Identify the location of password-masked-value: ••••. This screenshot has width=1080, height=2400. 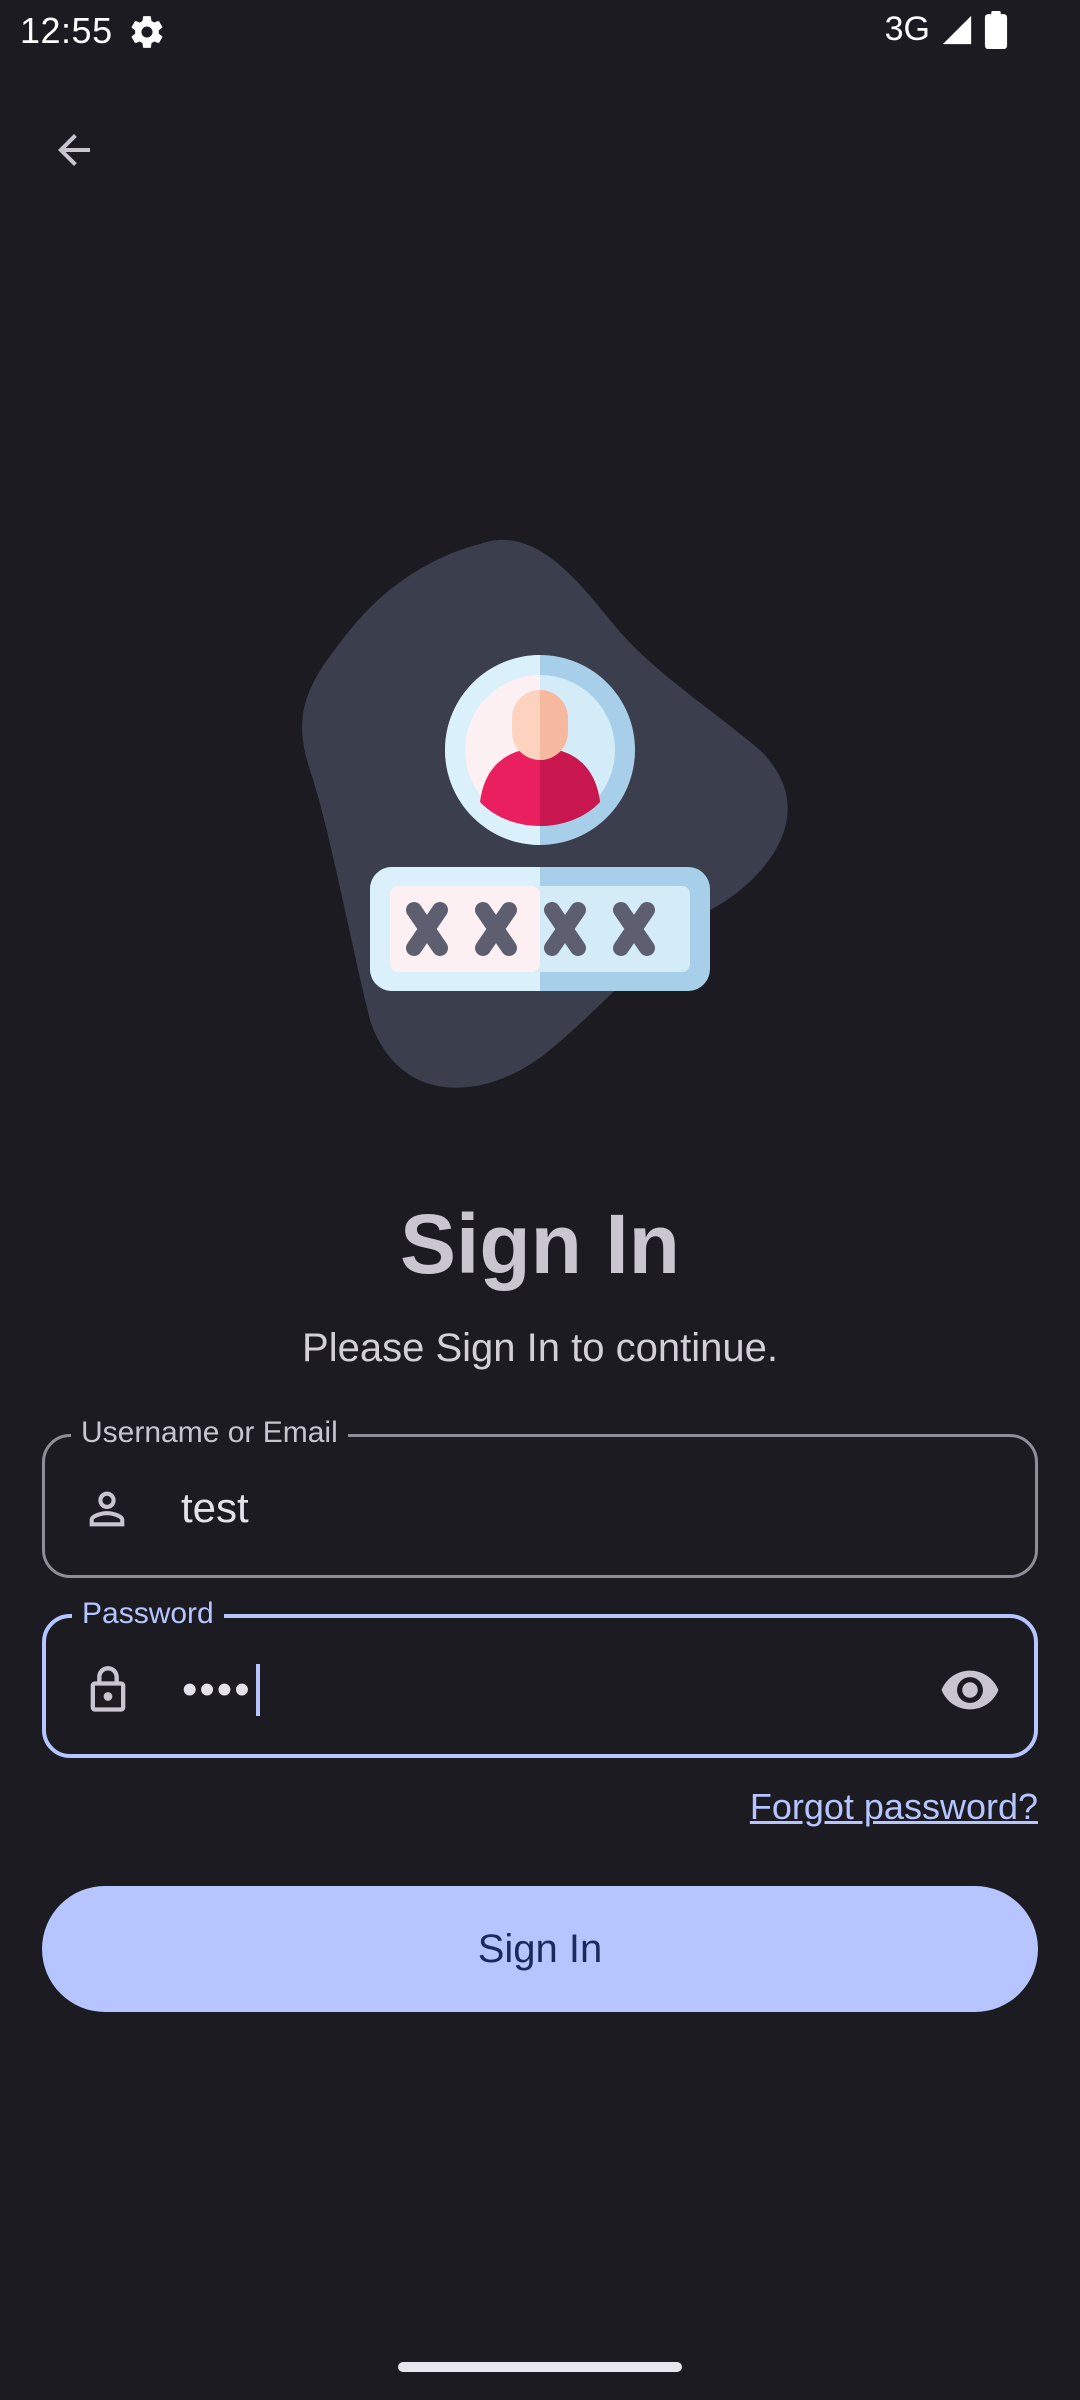
(217, 1689).